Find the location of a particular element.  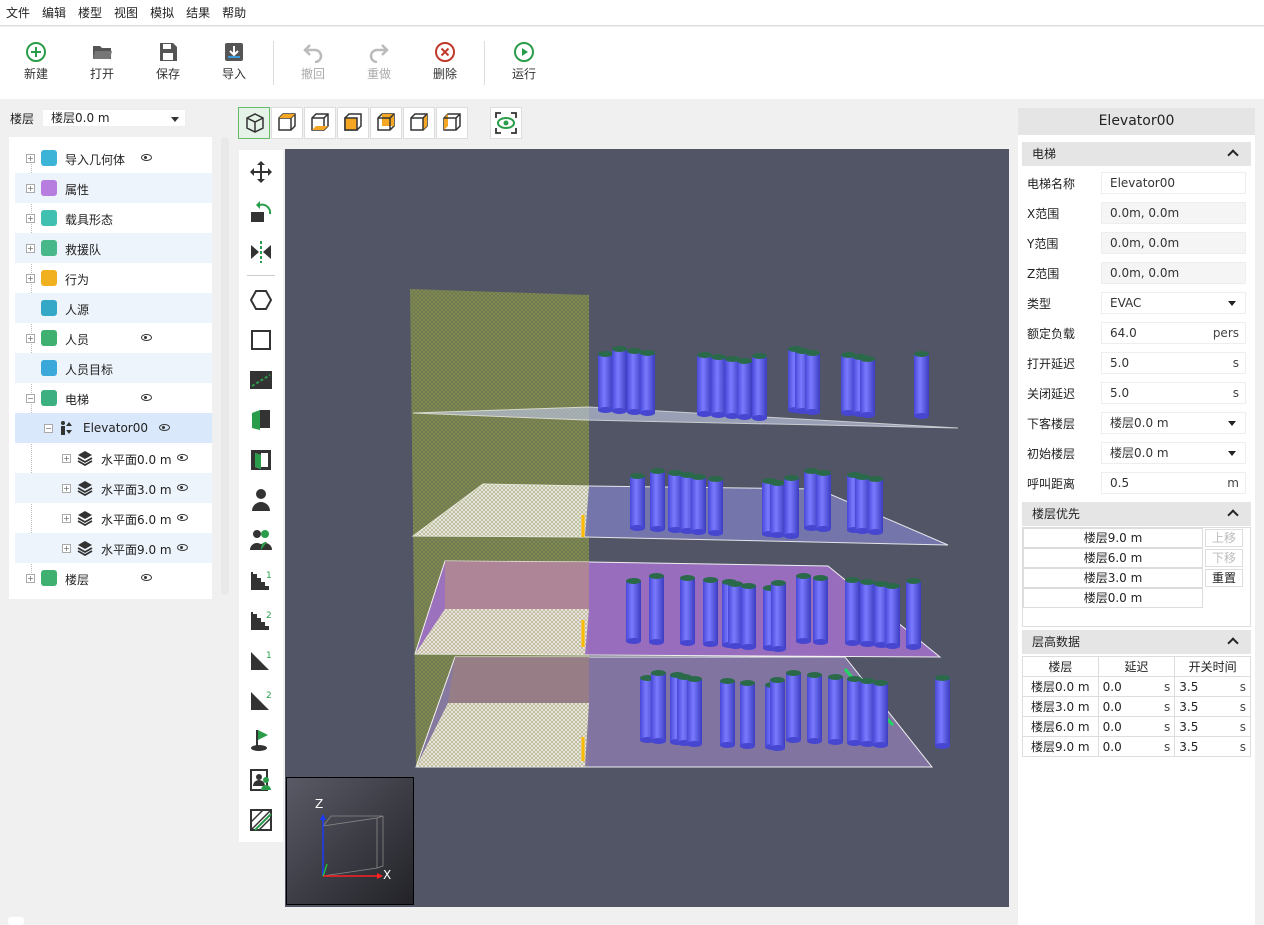

tree-item-level-0: + 水平面0.0 m is located at coordinates (113, 458).